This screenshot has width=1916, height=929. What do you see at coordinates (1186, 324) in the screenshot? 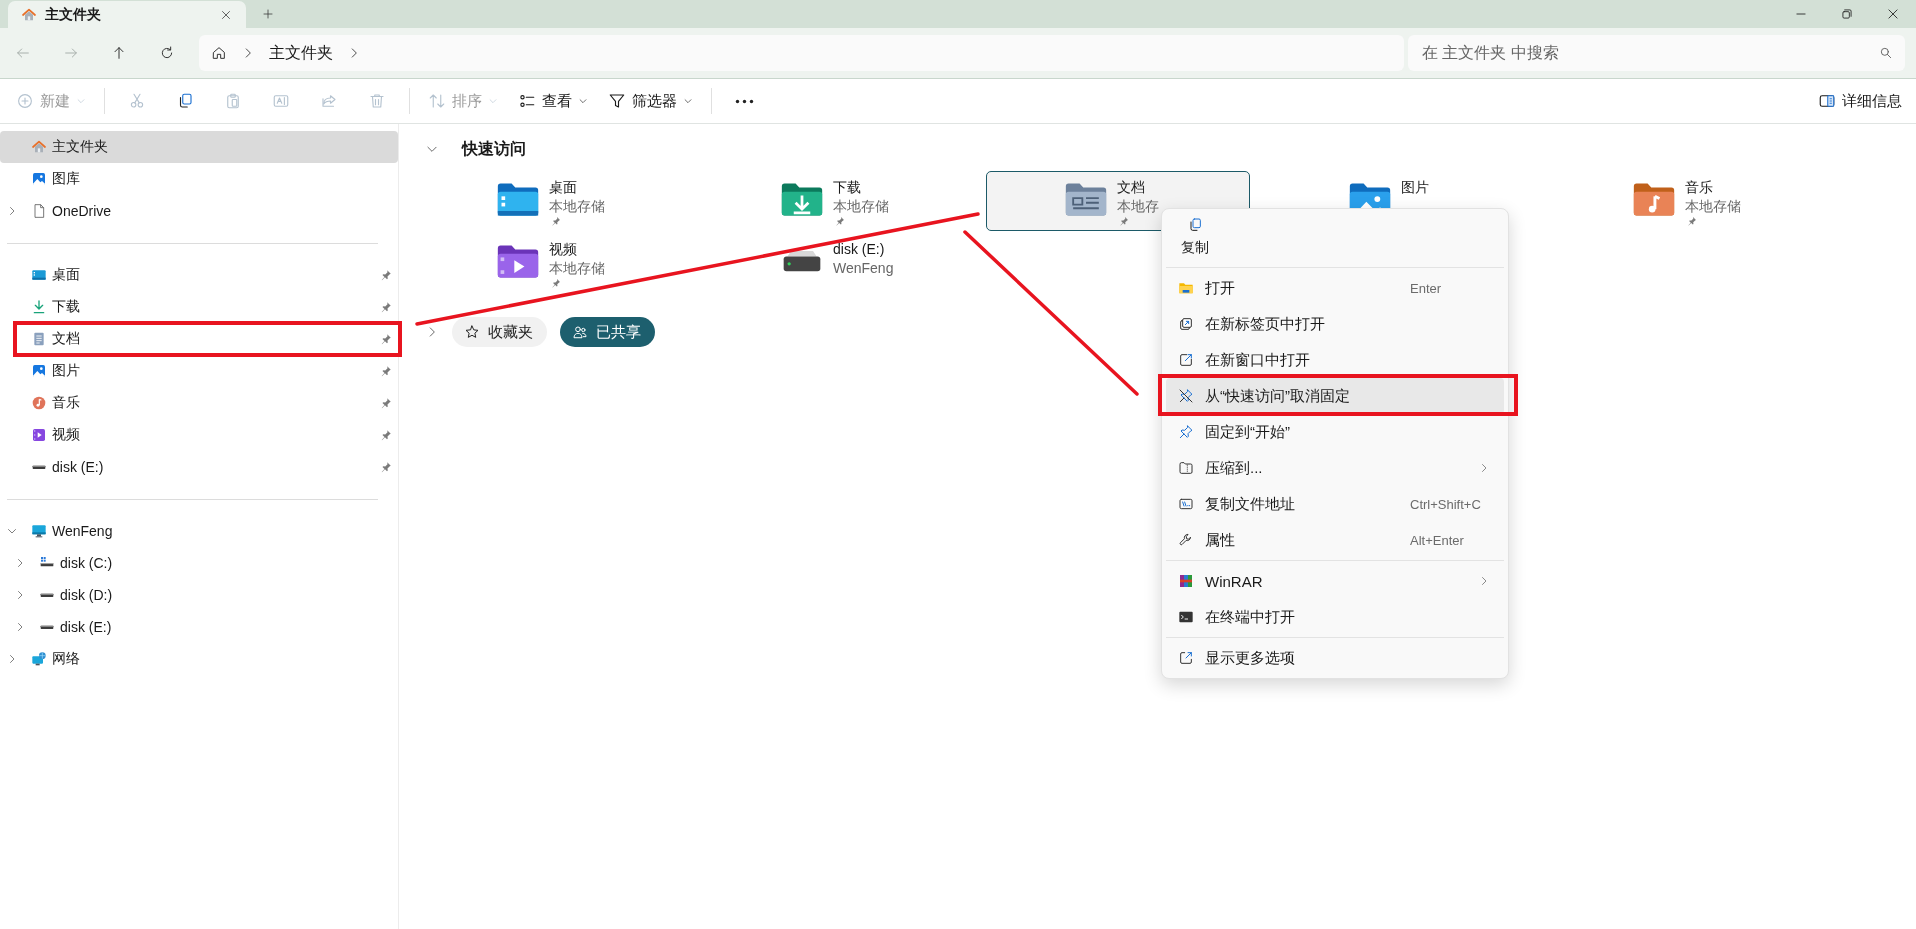
I see `new-tab-icon` at bounding box center [1186, 324].